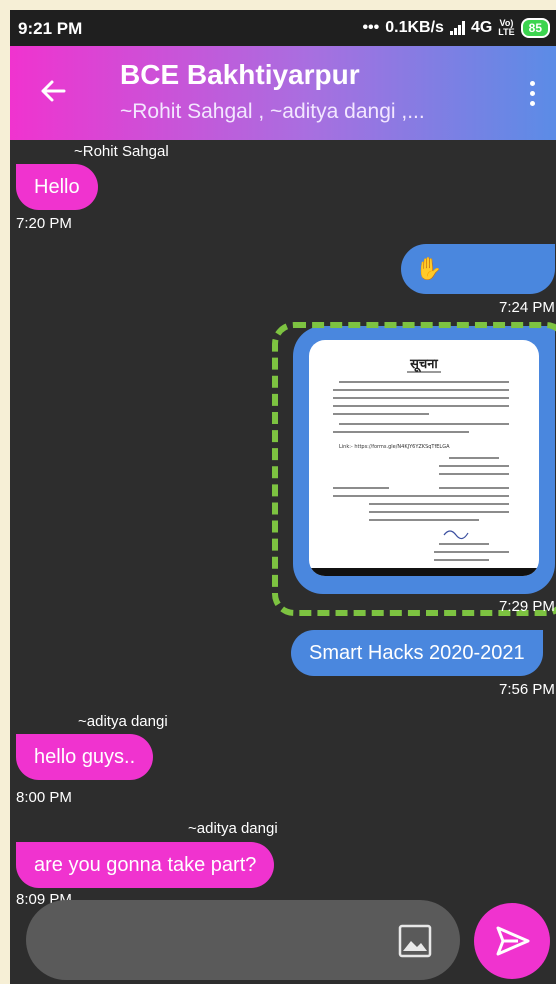  Describe the element at coordinates (283, 28) in the screenshot. I see `status-bar: 9:21 PM ••• 0.1KB/s 4G Vo) LTE 85` at that location.